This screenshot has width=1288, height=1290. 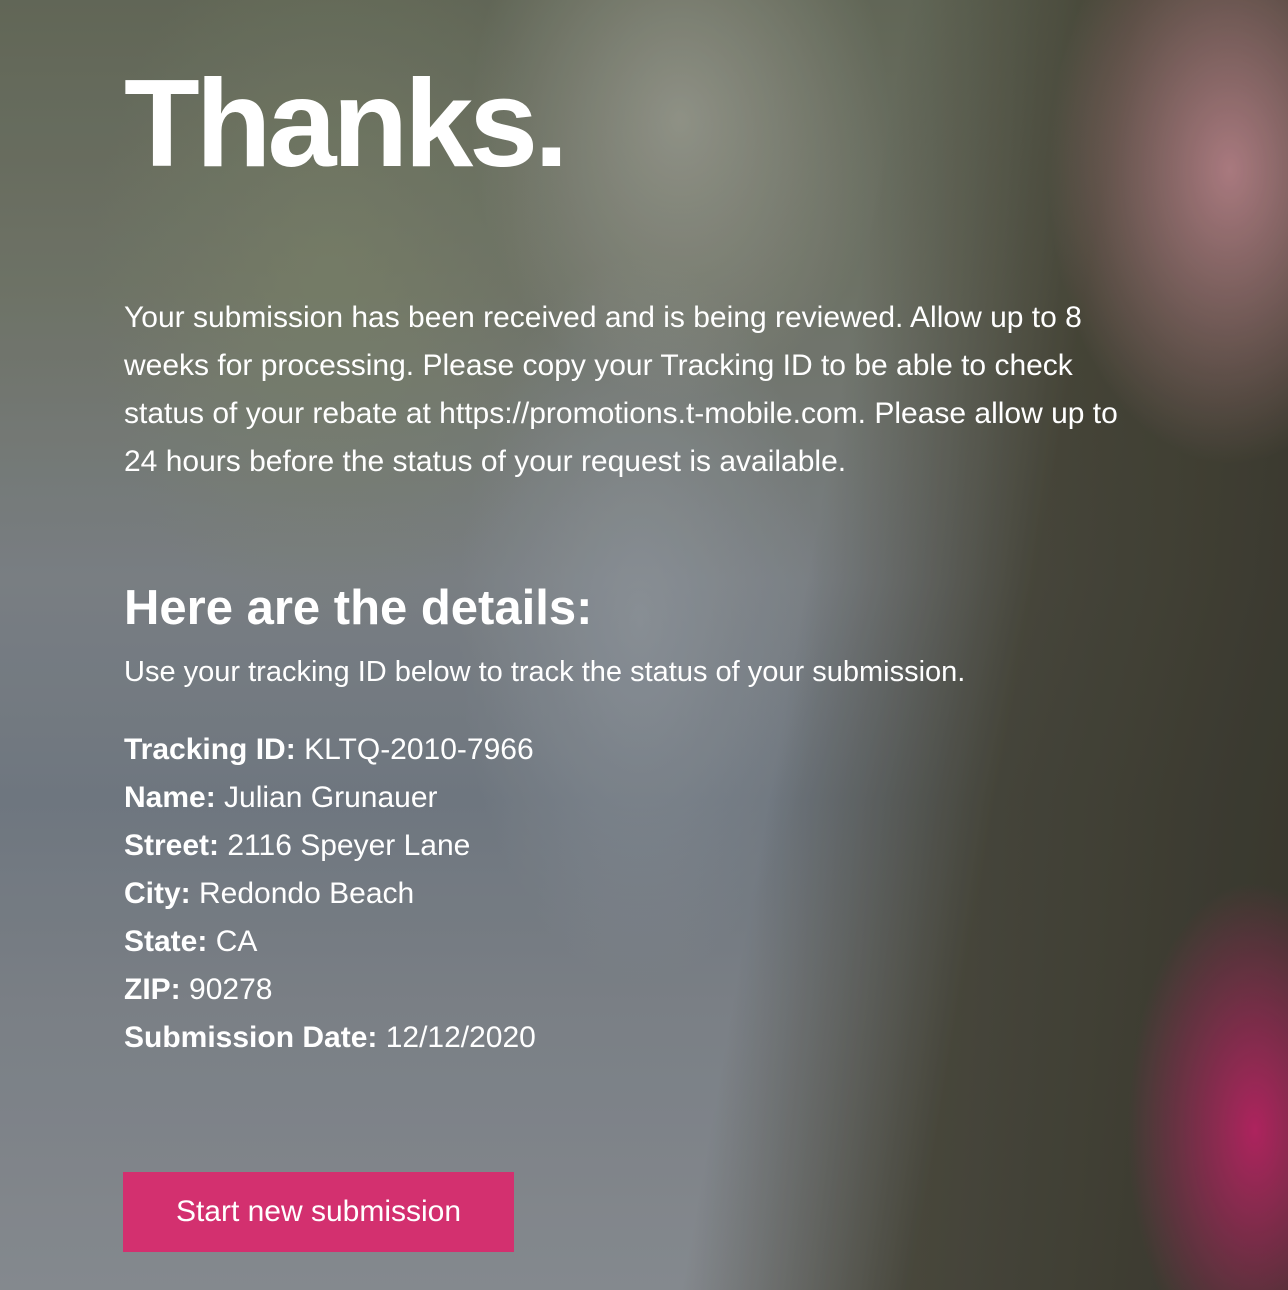 I want to click on detail-name: Name: Julian Grunauer, so click(x=629, y=798).